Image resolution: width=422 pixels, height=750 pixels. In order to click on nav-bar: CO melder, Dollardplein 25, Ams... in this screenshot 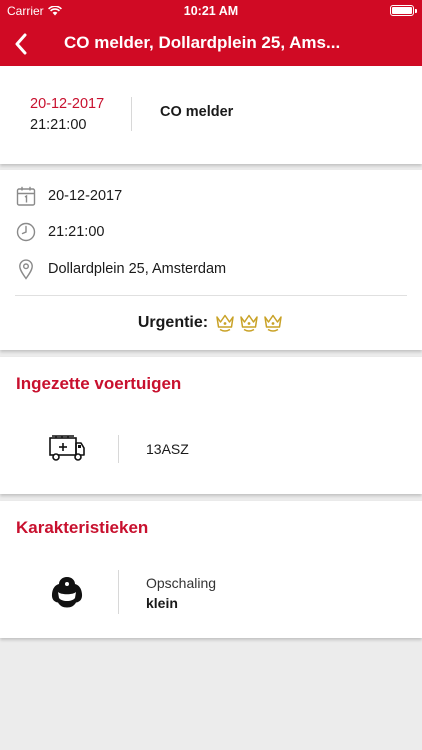, I will do `click(211, 44)`.